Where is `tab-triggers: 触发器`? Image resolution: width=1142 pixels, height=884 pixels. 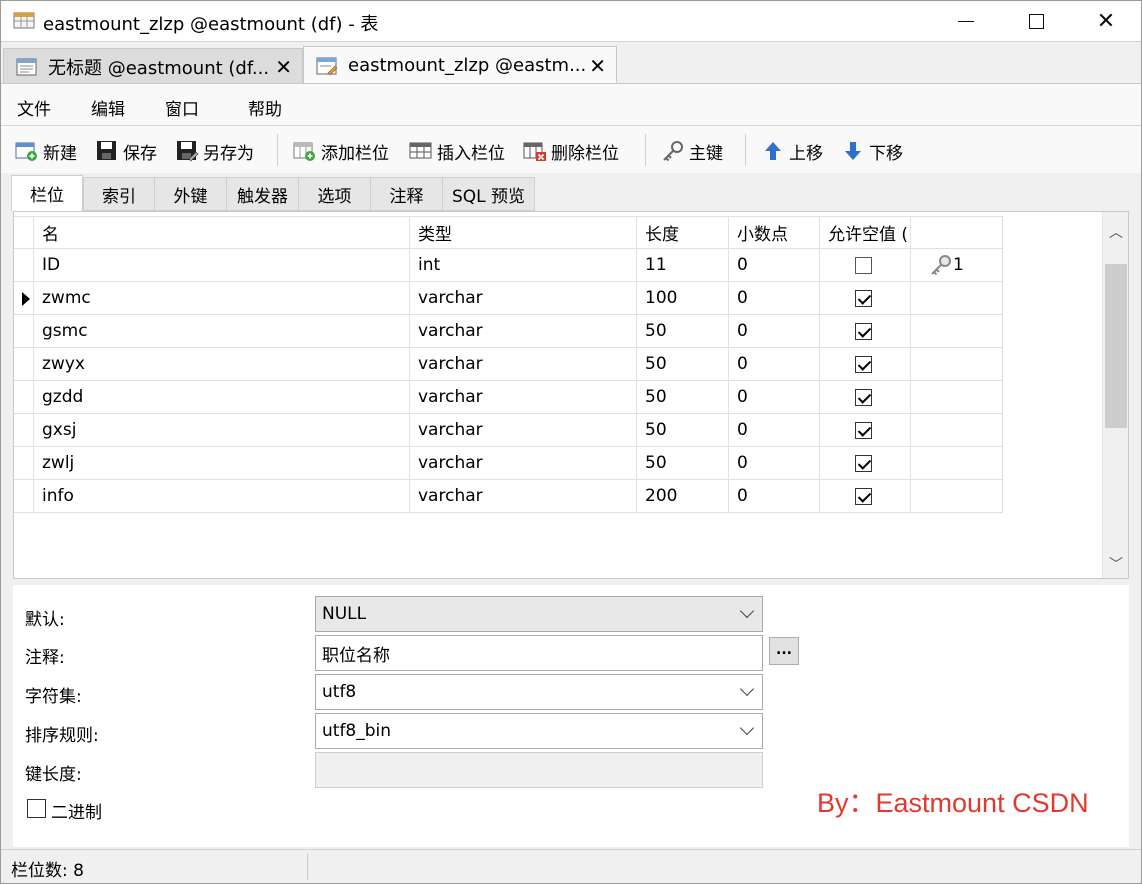 tab-triggers: 触发器 is located at coordinates (263, 194).